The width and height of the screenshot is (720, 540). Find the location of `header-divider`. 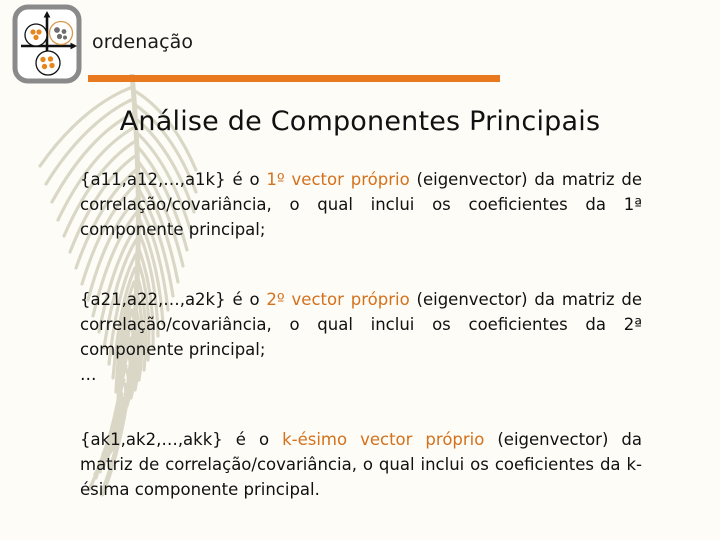

header-divider is located at coordinates (294, 78).